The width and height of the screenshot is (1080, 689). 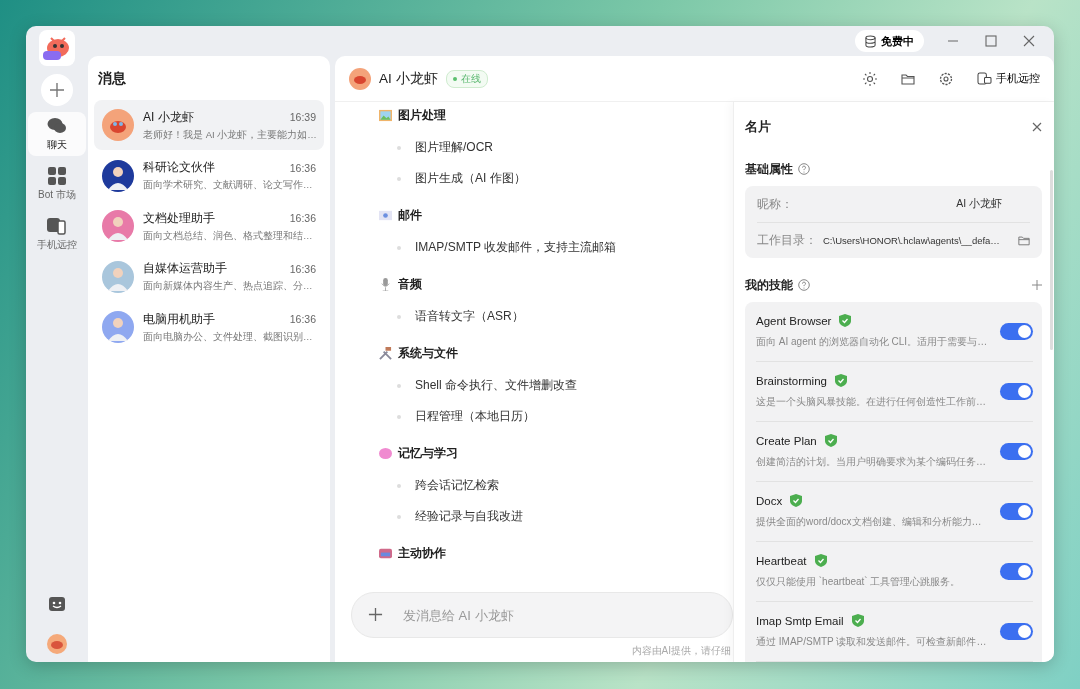 What do you see at coordinates (787, 240) in the screenshot?
I see `field-label: 工作目录：` at bounding box center [787, 240].